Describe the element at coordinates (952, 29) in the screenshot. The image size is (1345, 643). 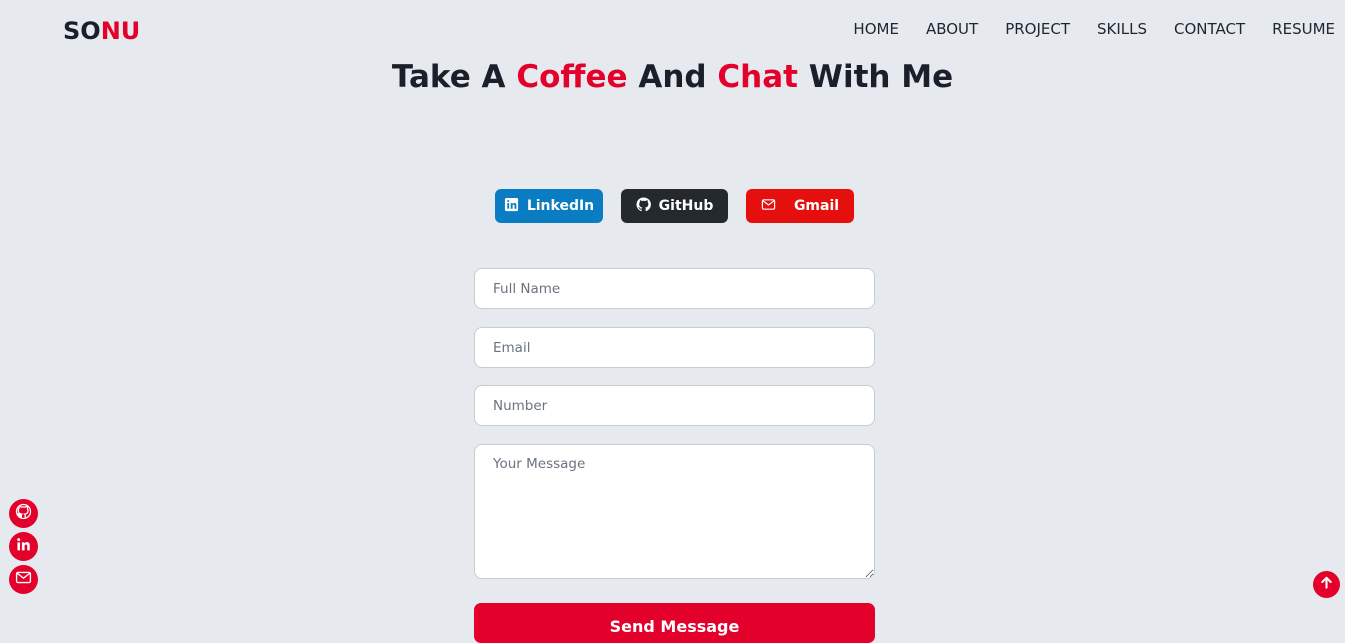
I see `nav-about: ABOUT` at that location.